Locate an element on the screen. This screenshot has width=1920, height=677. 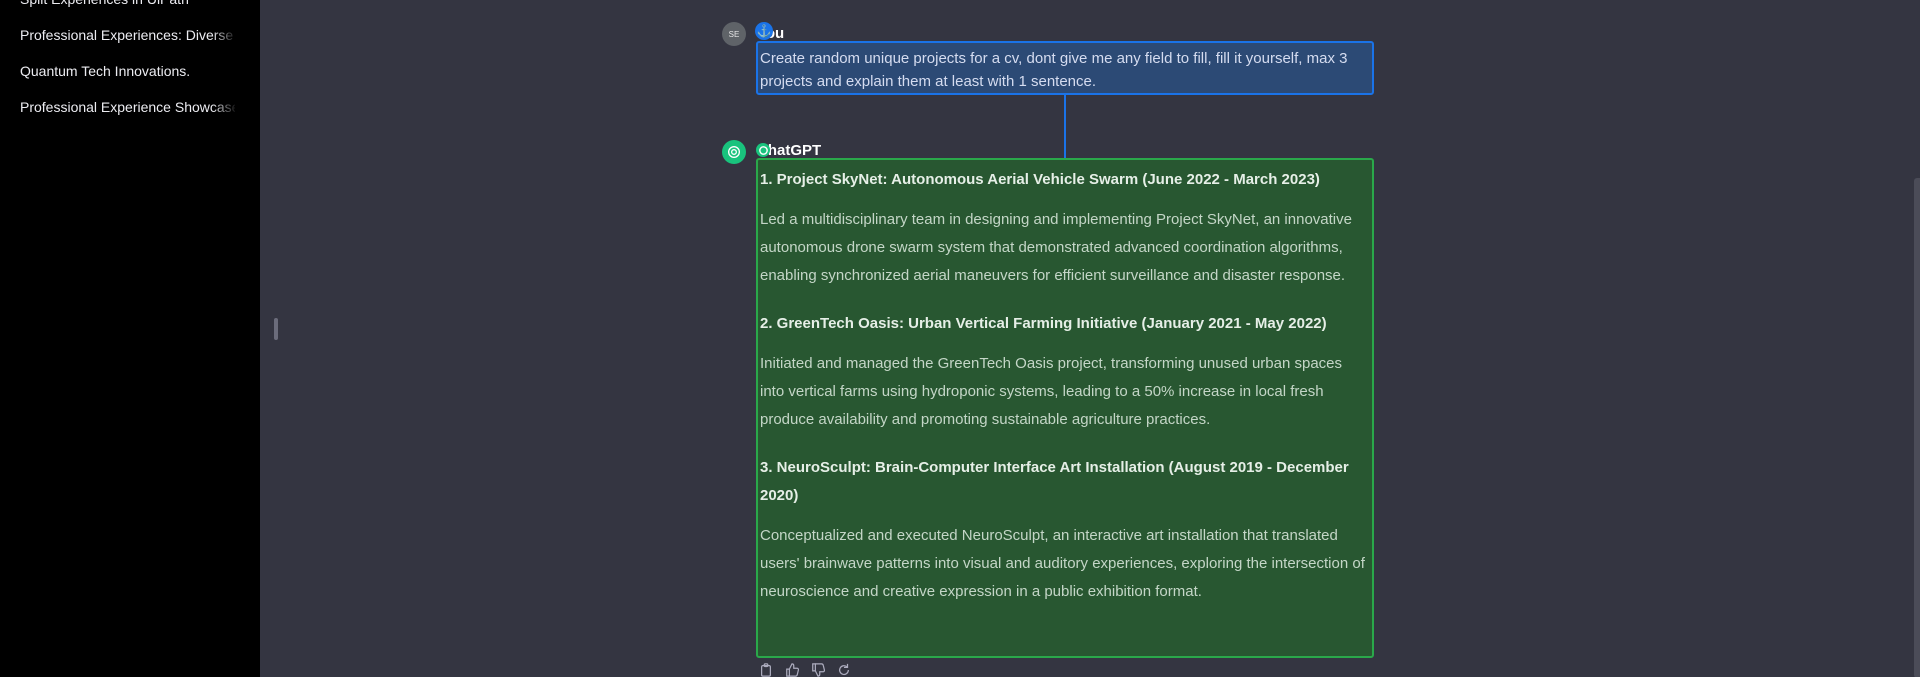
avatar-initials: SE is located at coordinates (734, 34).